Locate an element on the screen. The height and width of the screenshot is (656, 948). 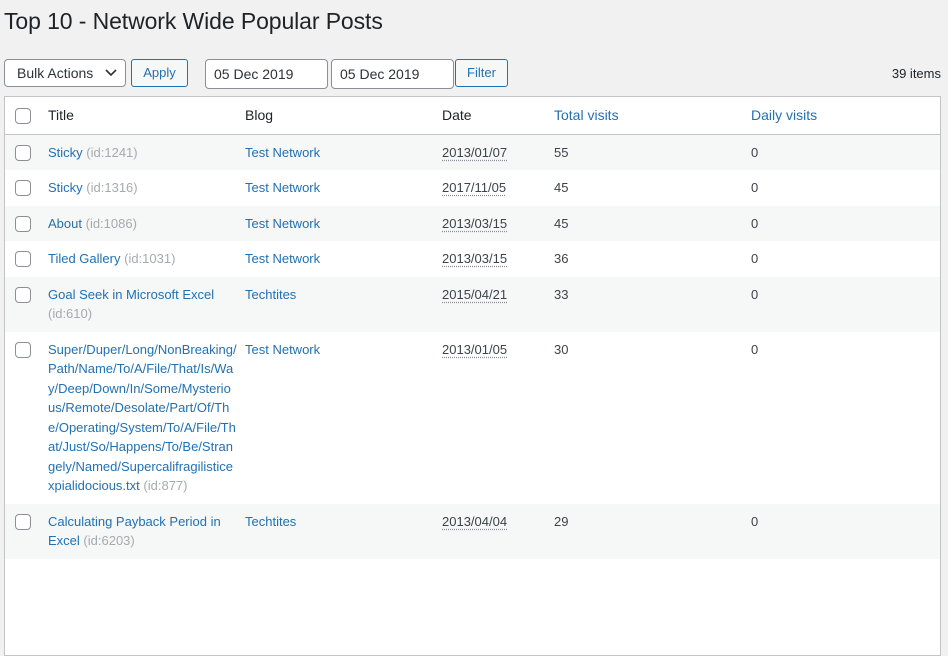
post-id: (id:877) is located at coordinates (165, 485).